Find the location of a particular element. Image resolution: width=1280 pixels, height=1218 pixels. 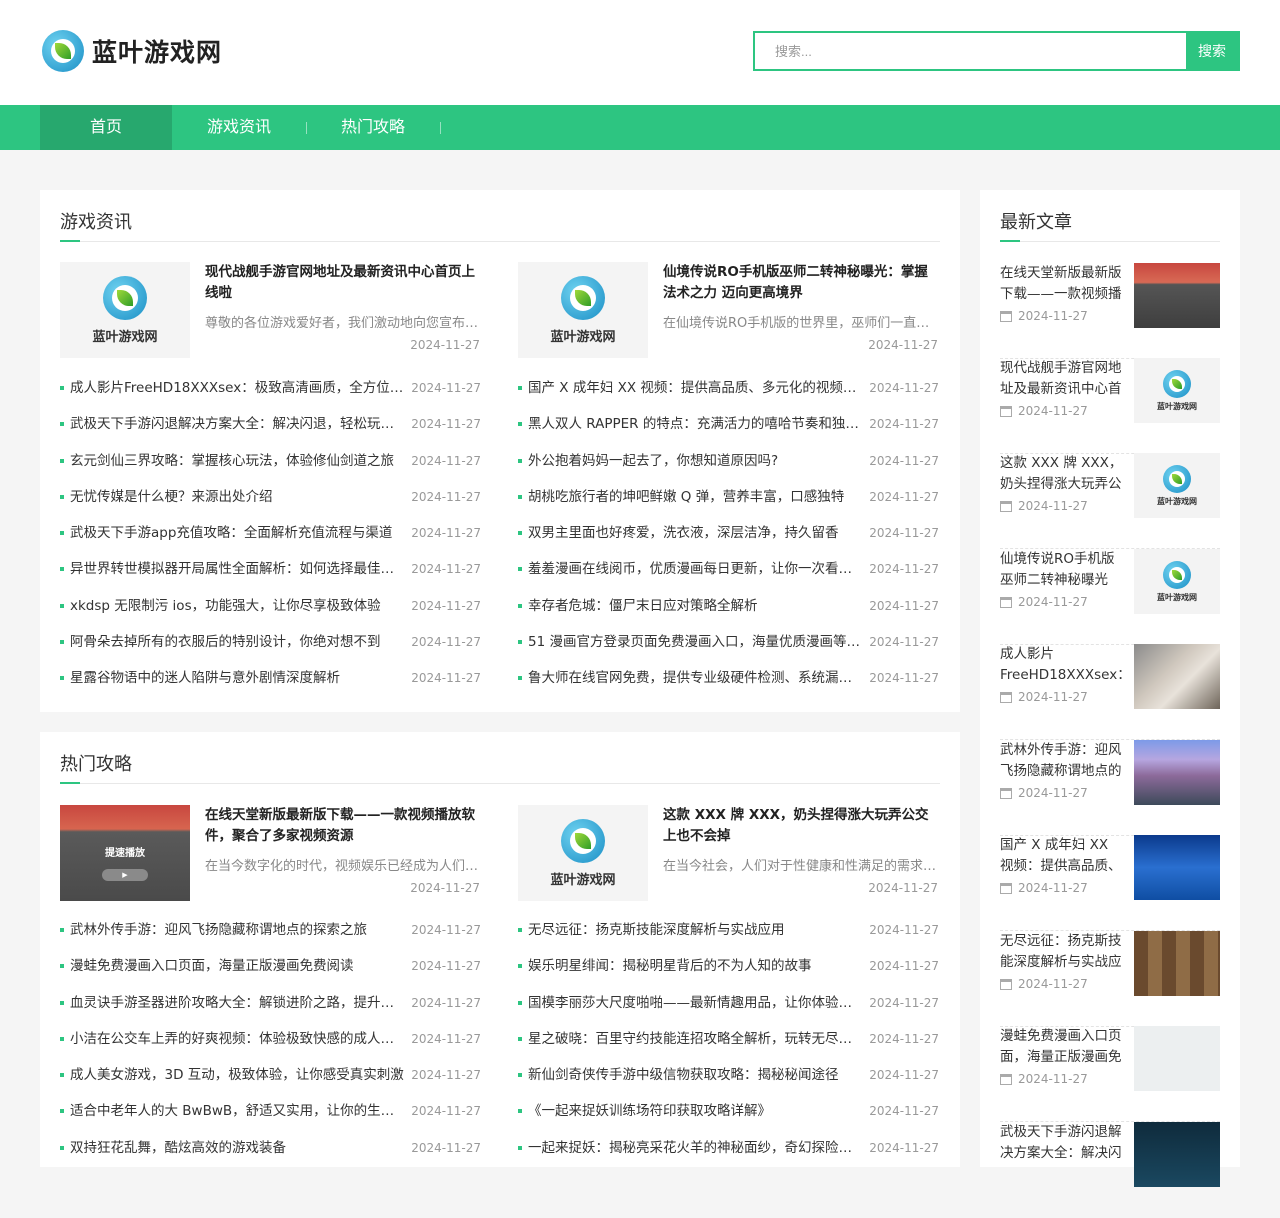

list-item: 异世界转世模拟器开局属性全面解析：如何选择最佳开局 2024-11-27 is located at coordinates (270, 569).